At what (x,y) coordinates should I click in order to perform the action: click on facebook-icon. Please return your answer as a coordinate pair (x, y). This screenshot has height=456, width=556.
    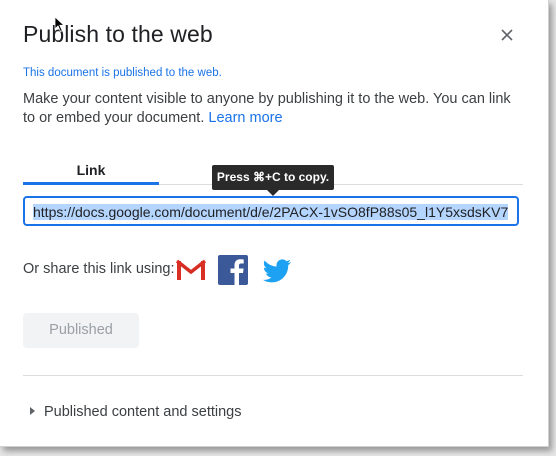
    Looking at the image, I should click on (233, 270).